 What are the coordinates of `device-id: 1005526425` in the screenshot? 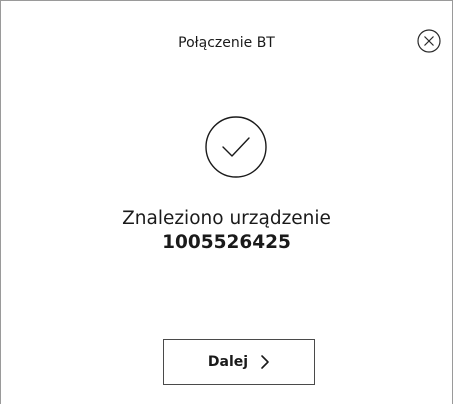 It's located at (226, 242).